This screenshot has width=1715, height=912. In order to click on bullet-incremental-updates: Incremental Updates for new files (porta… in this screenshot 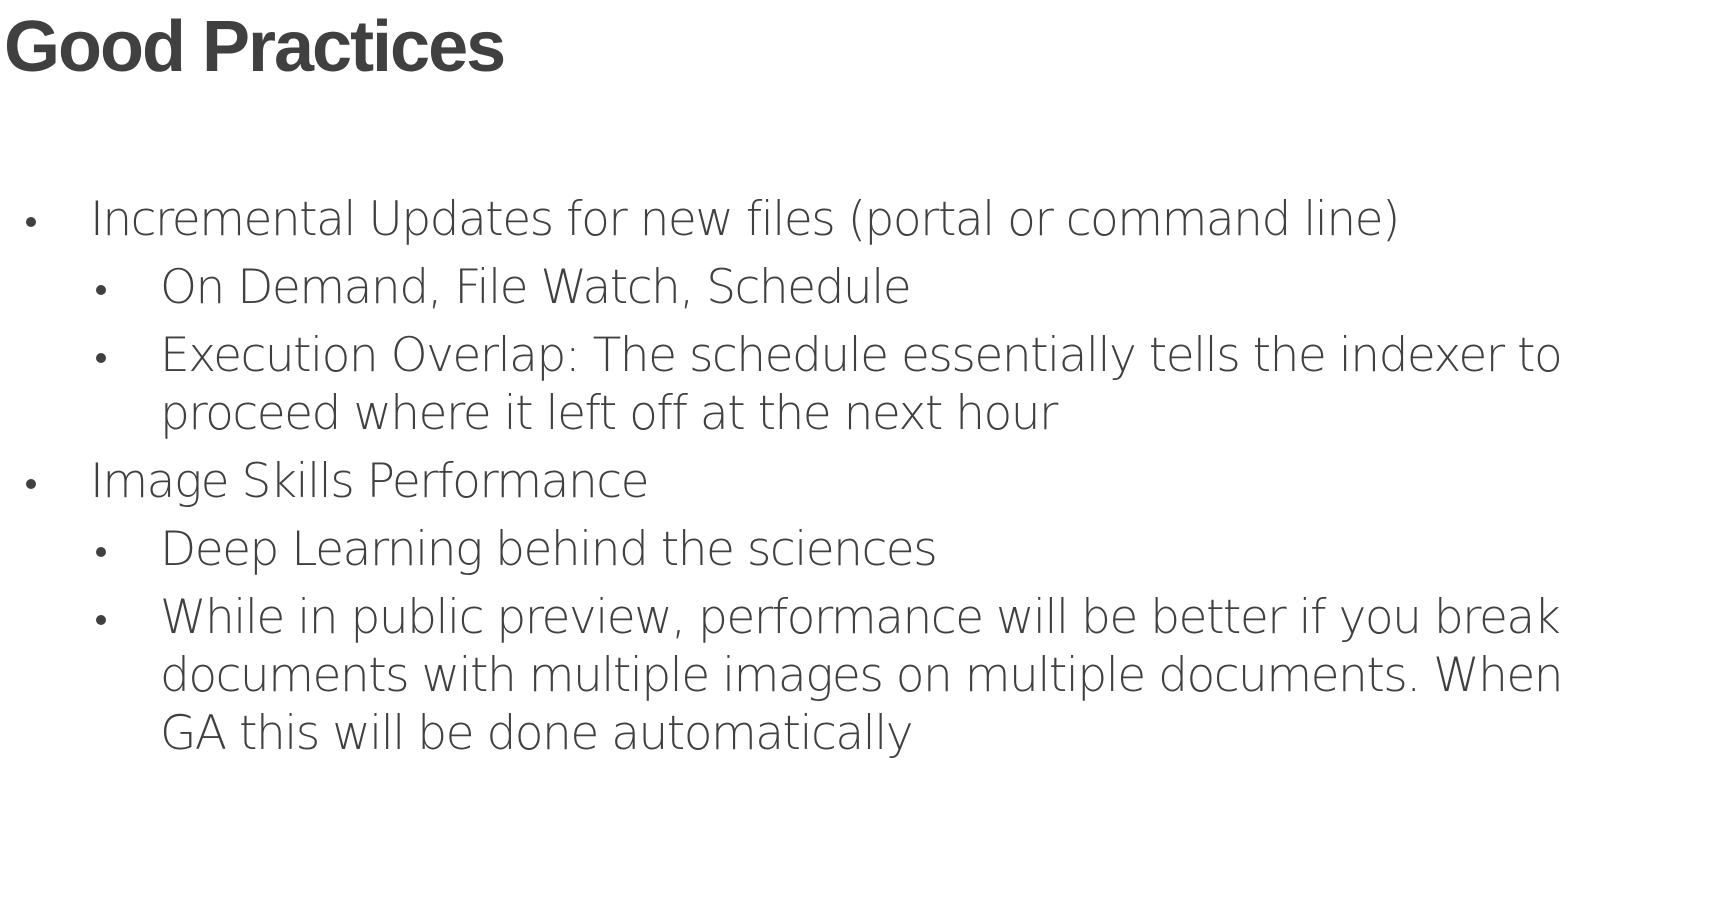, I will do `click(830, 220)`.